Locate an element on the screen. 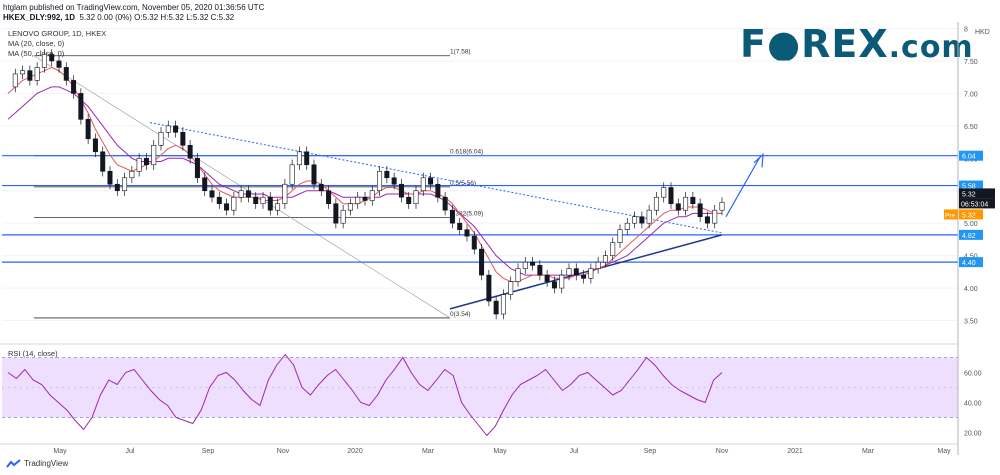 This screenshot has height=475, width=1000. last-price-tag-label: 5.32 is located at coordinates (969, 194).